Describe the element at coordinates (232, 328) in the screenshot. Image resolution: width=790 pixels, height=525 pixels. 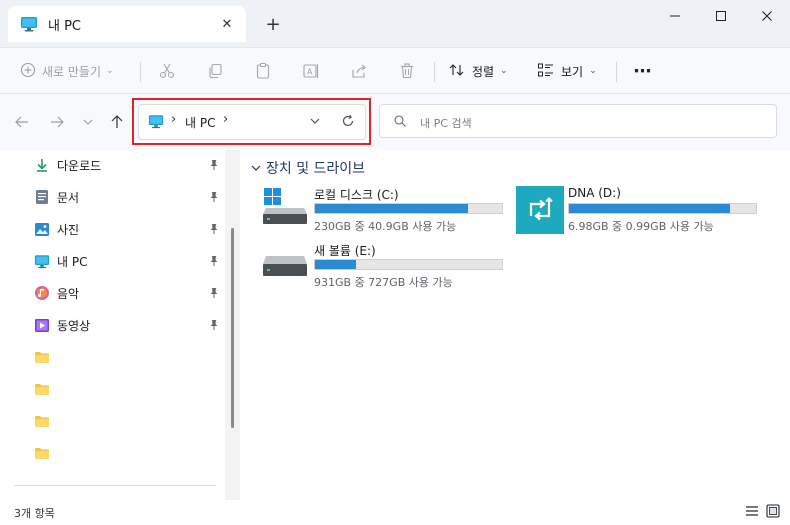
I see `scrollbar-thumb` at that location.